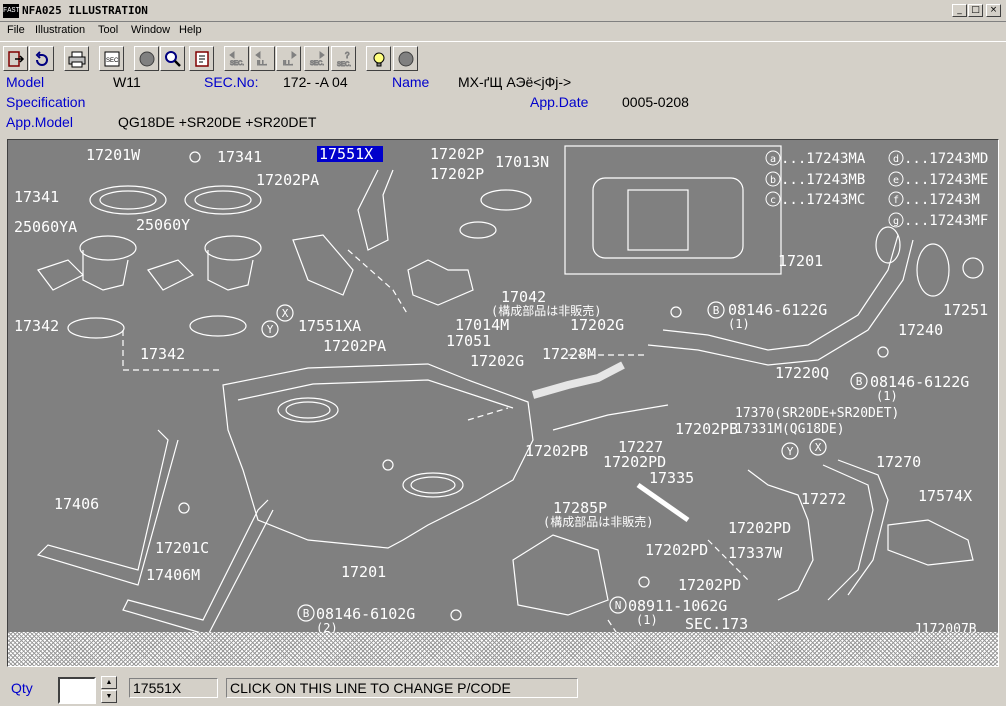  What do you see at coordinates (440, 282) in the screenshot?
I see `pump-17014m` at bounding box center [440, 282].